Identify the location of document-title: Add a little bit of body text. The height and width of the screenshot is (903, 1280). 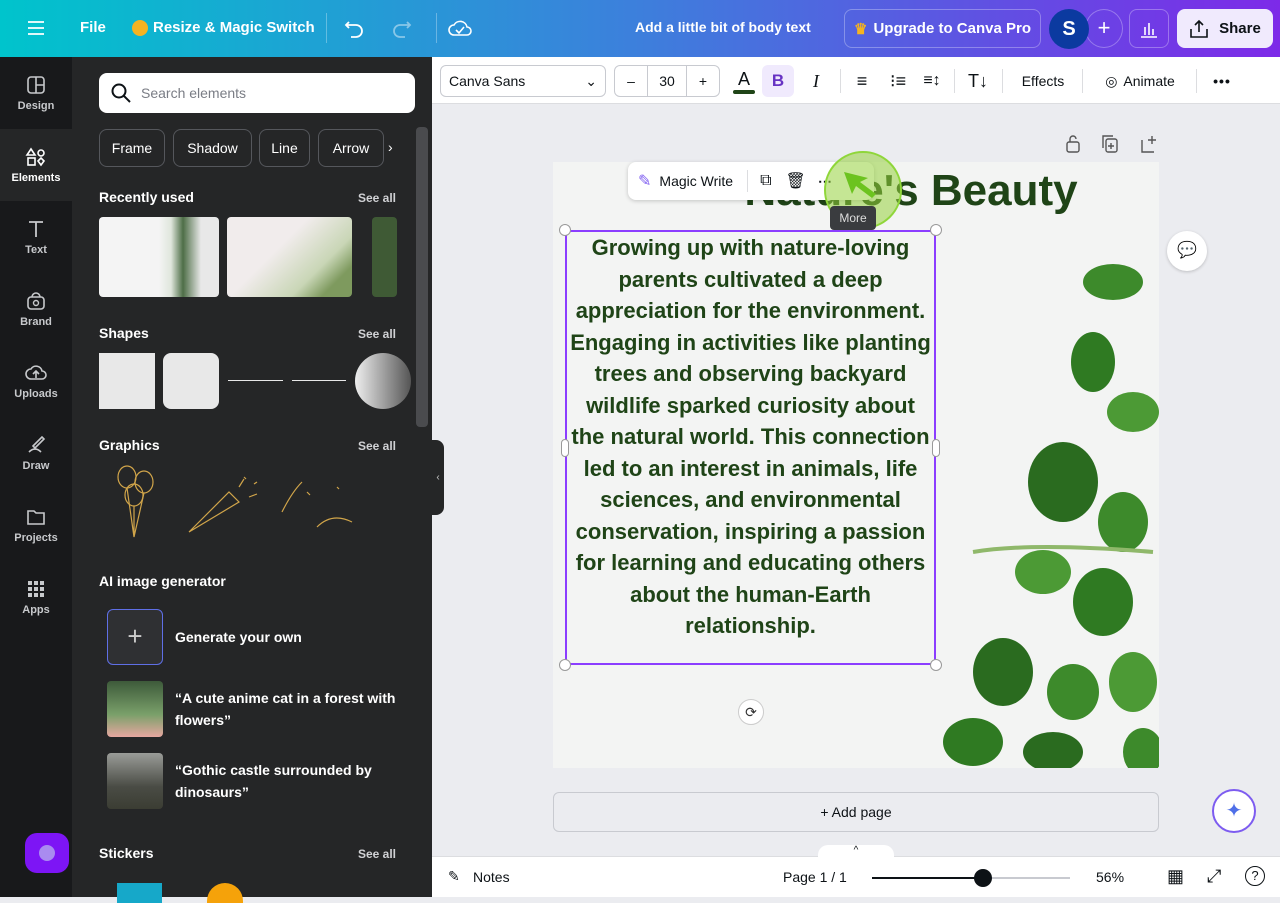
(723, 27).